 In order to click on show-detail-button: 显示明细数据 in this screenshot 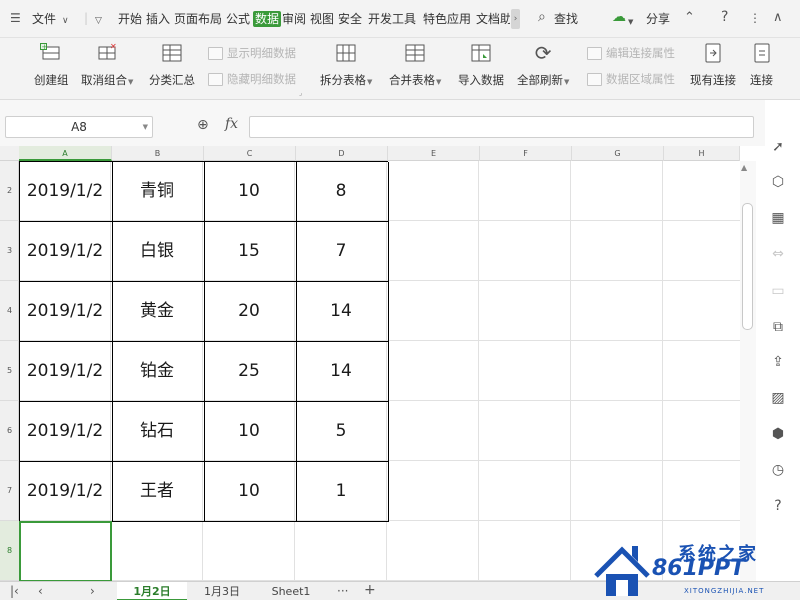, I will do `click(252, 53)`.